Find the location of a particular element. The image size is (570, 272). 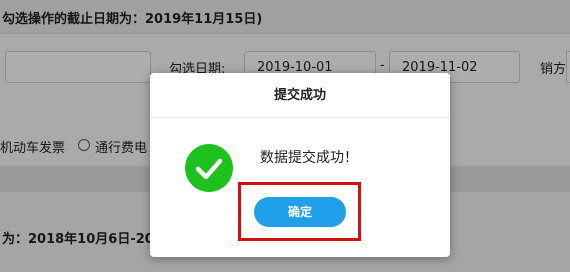

check-circle-icon is located at coordinates (209, 168).